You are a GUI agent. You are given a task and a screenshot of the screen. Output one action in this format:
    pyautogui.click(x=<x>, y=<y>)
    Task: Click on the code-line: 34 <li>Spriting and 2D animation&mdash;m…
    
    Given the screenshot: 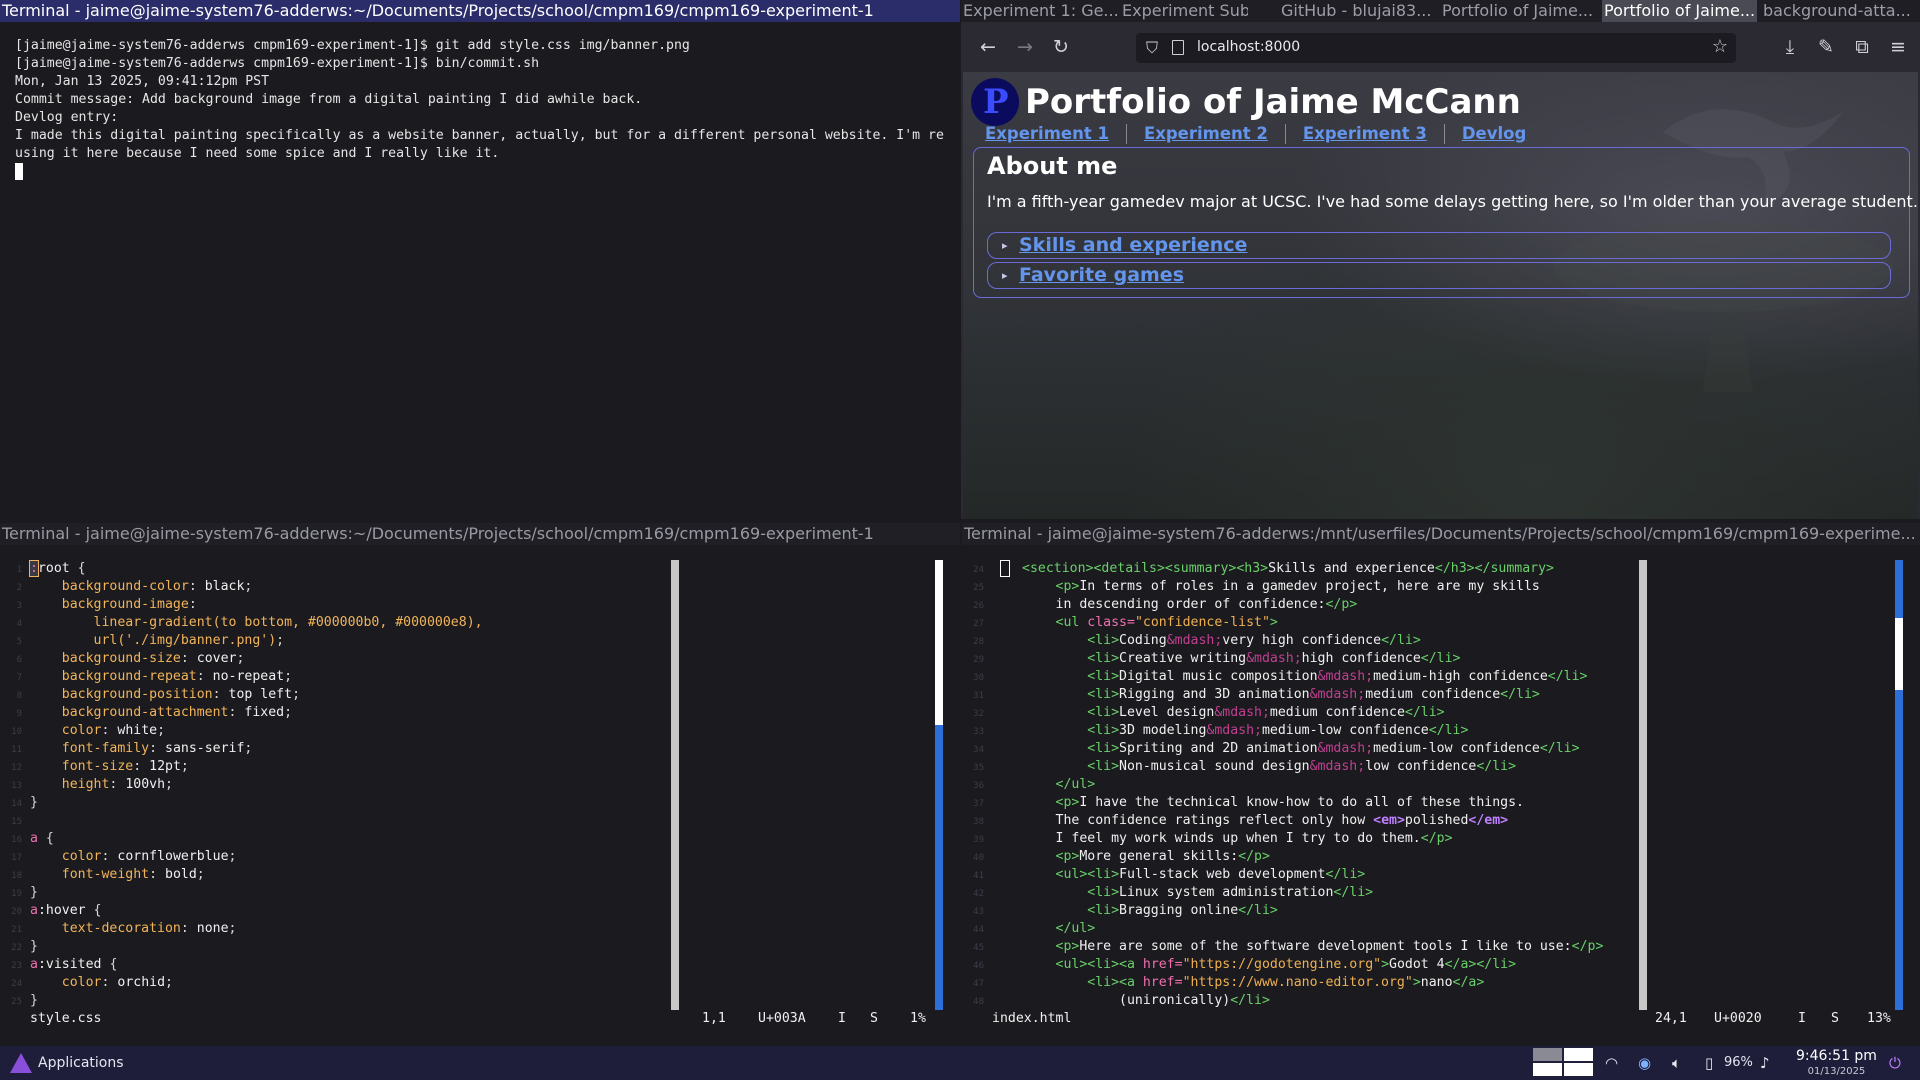 What is the action you would take?
    pyautogui.click(x=1276, y=748)
    